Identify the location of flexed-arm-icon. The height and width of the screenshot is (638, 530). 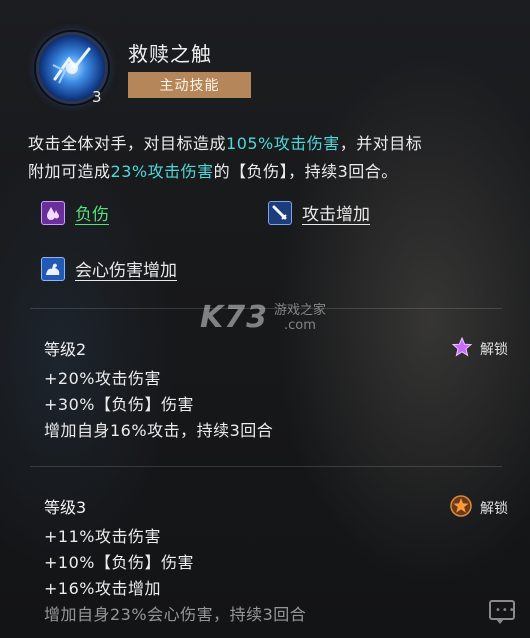
(53, 268).